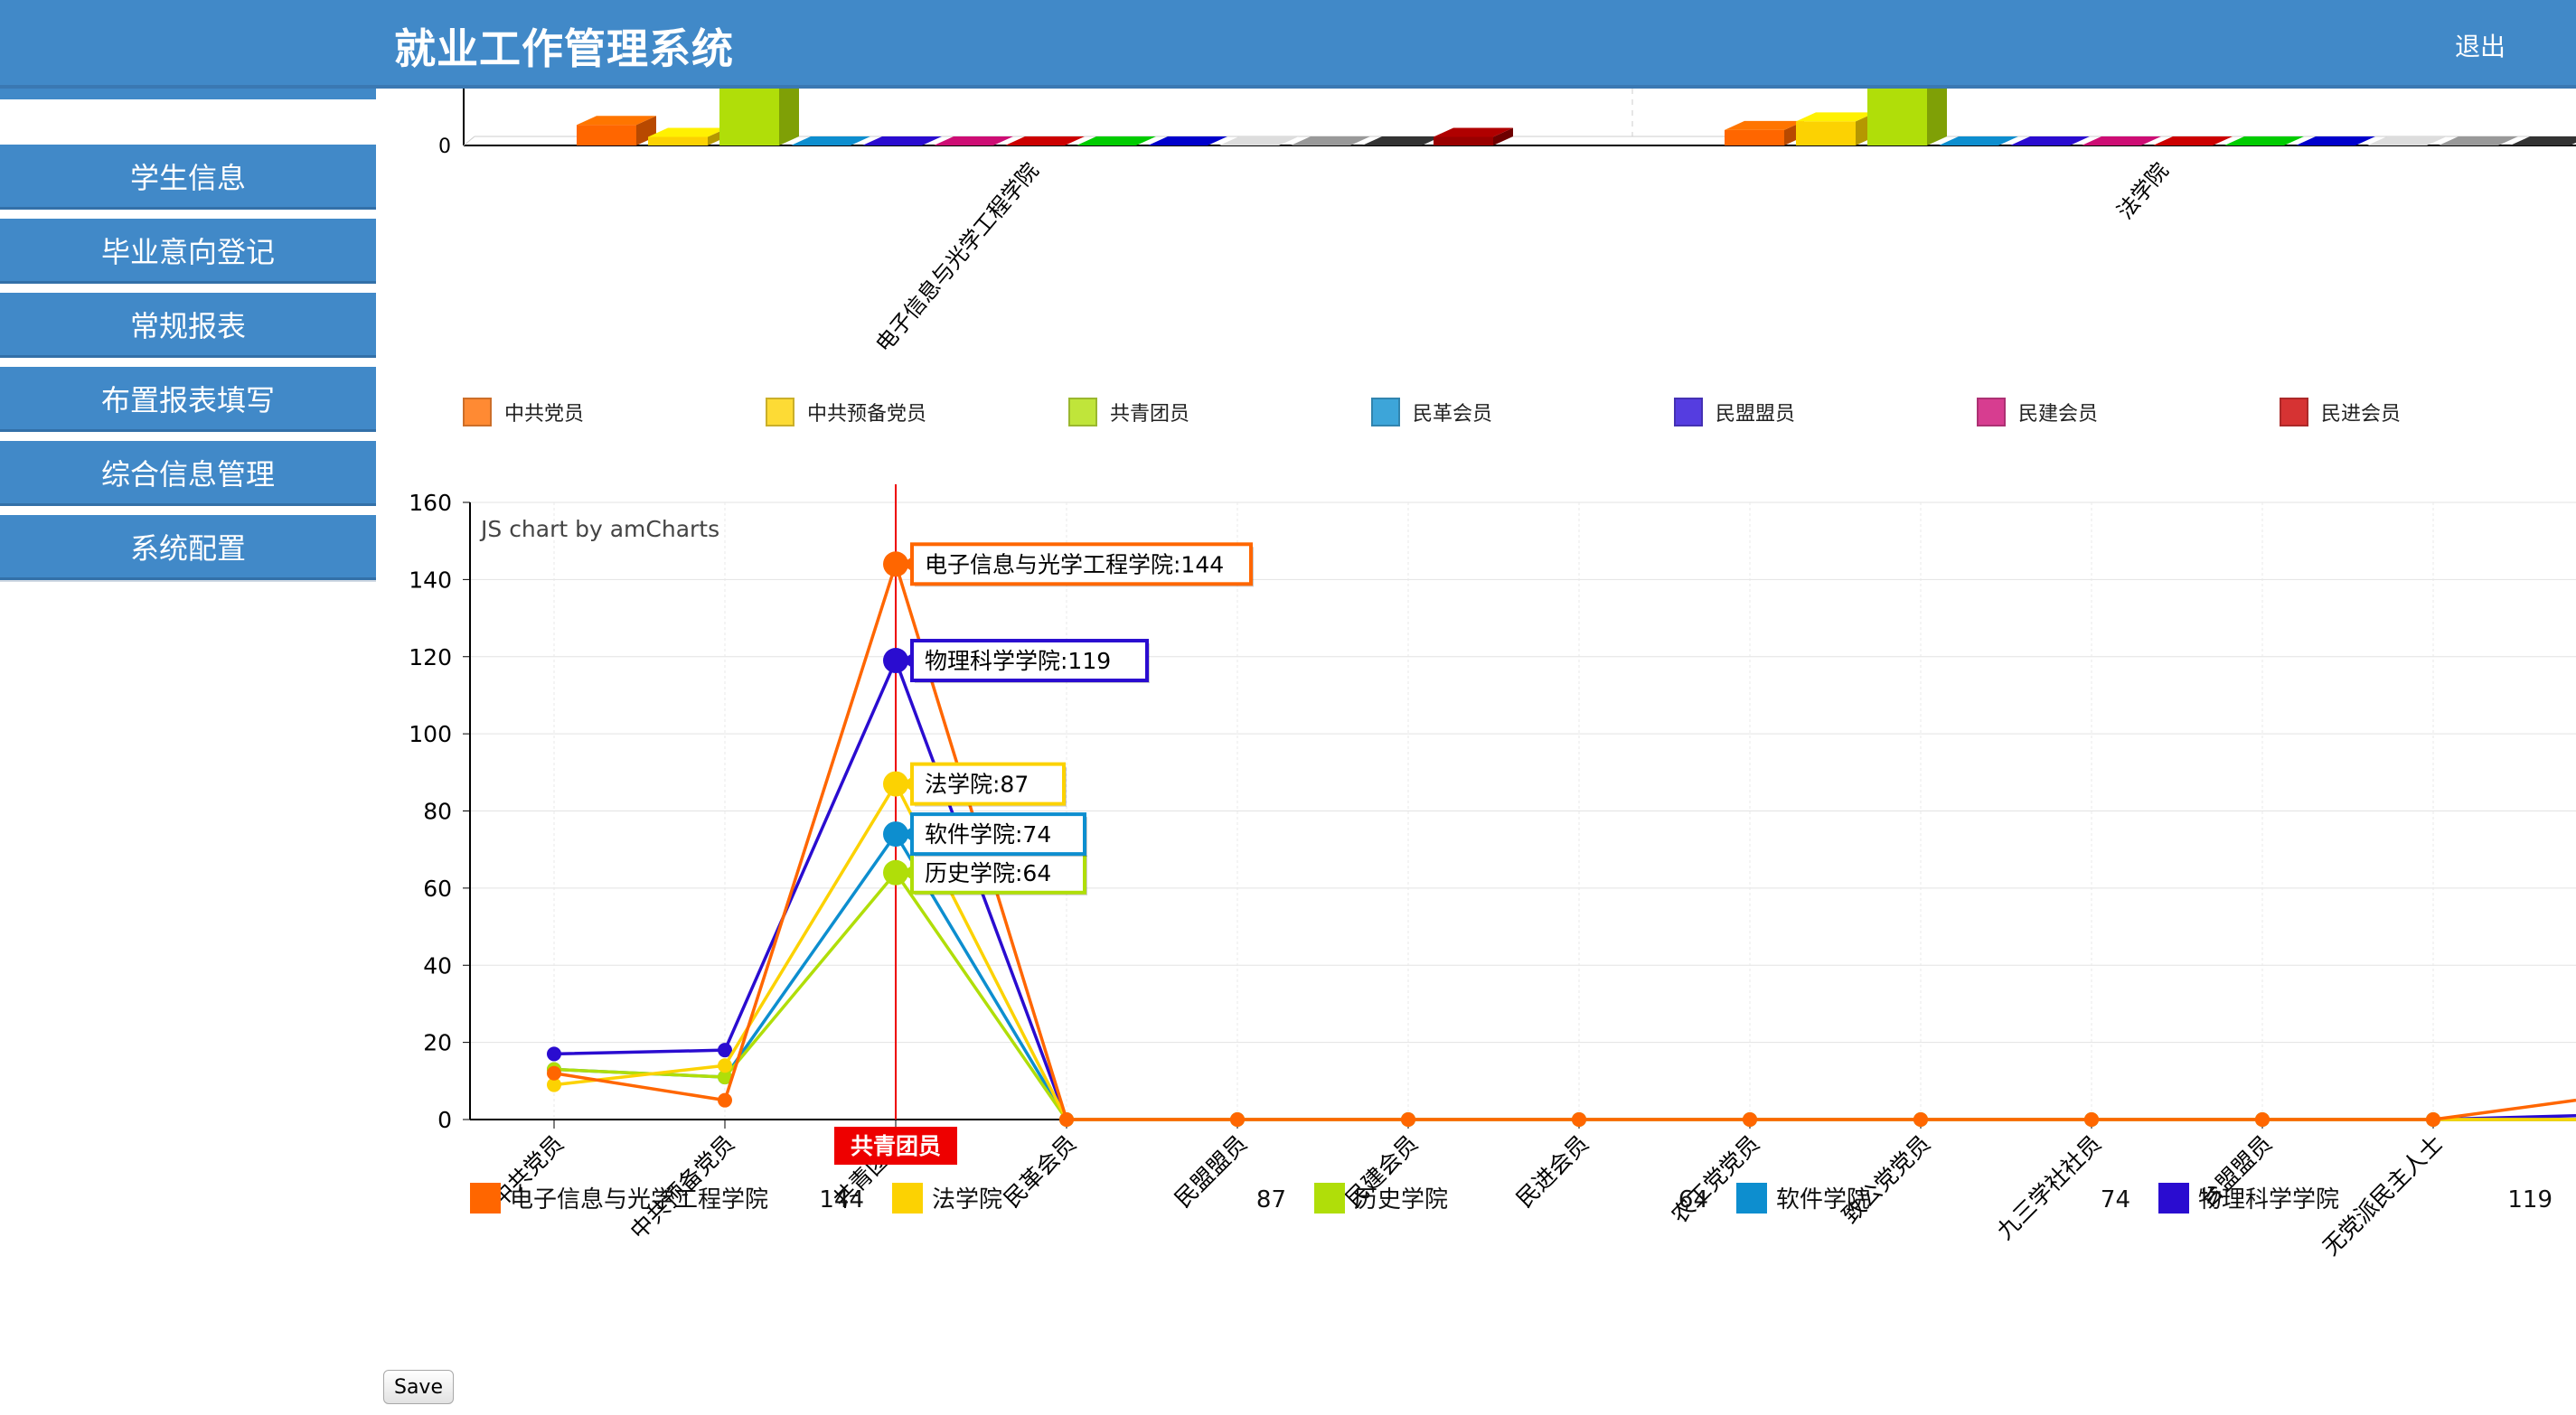 The width and height of the screenshot is (2576, 1415). I want to click on line-y-tick-label: 0, so click(445, 1120).